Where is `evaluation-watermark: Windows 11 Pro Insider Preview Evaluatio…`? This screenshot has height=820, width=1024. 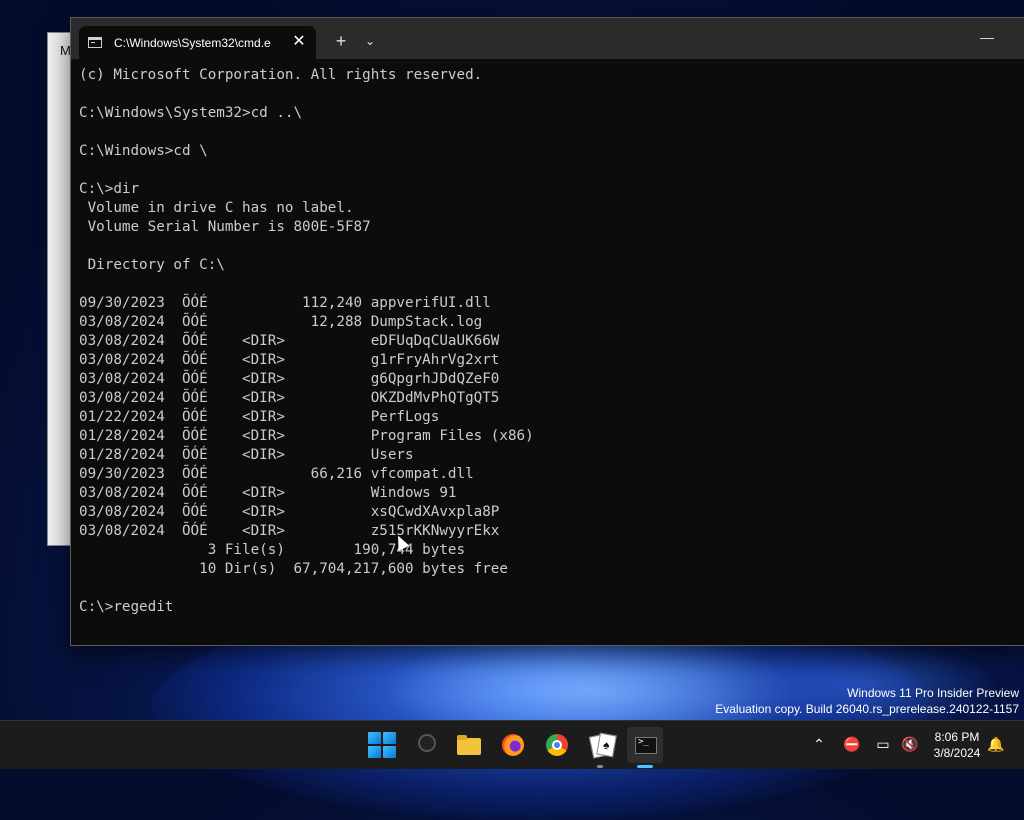
evaluation-watermark: Windows 11 Pro Insider Preview Evaluatio… is located at coordinates (867, 701).